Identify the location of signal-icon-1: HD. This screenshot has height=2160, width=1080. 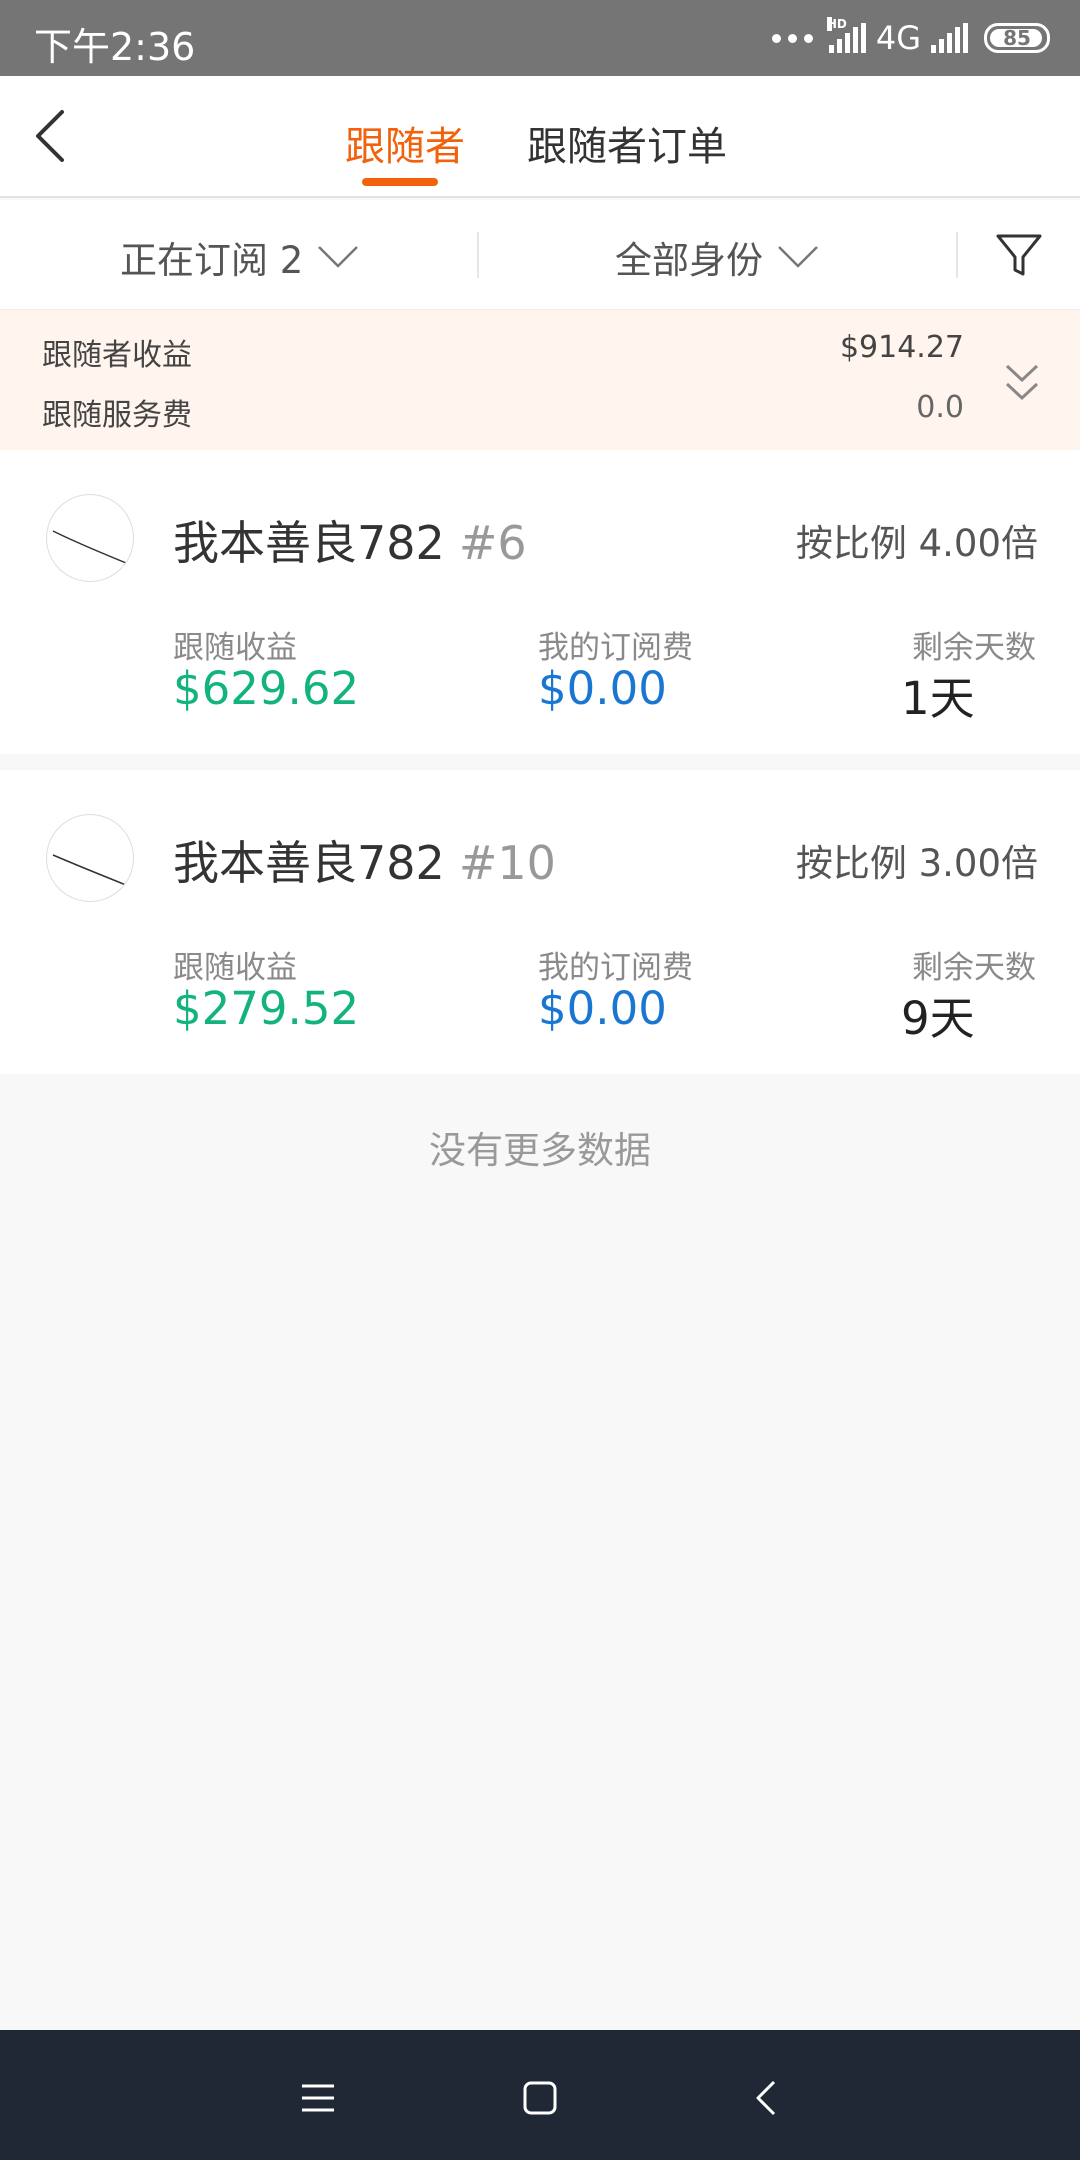
(846, 35).